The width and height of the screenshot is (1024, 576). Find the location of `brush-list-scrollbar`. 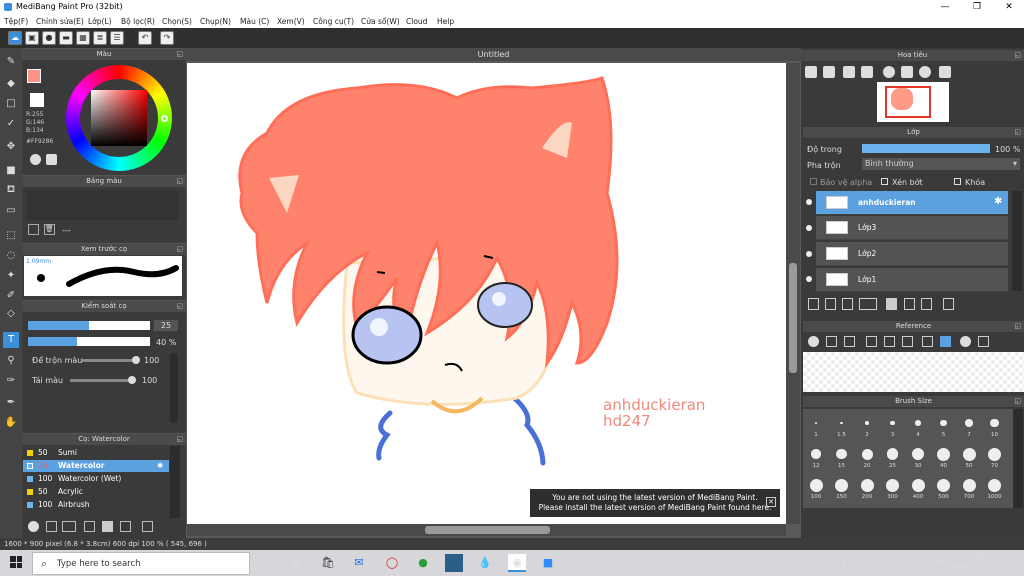

brush-list-scrollbar is located at coordinates (175, 482).